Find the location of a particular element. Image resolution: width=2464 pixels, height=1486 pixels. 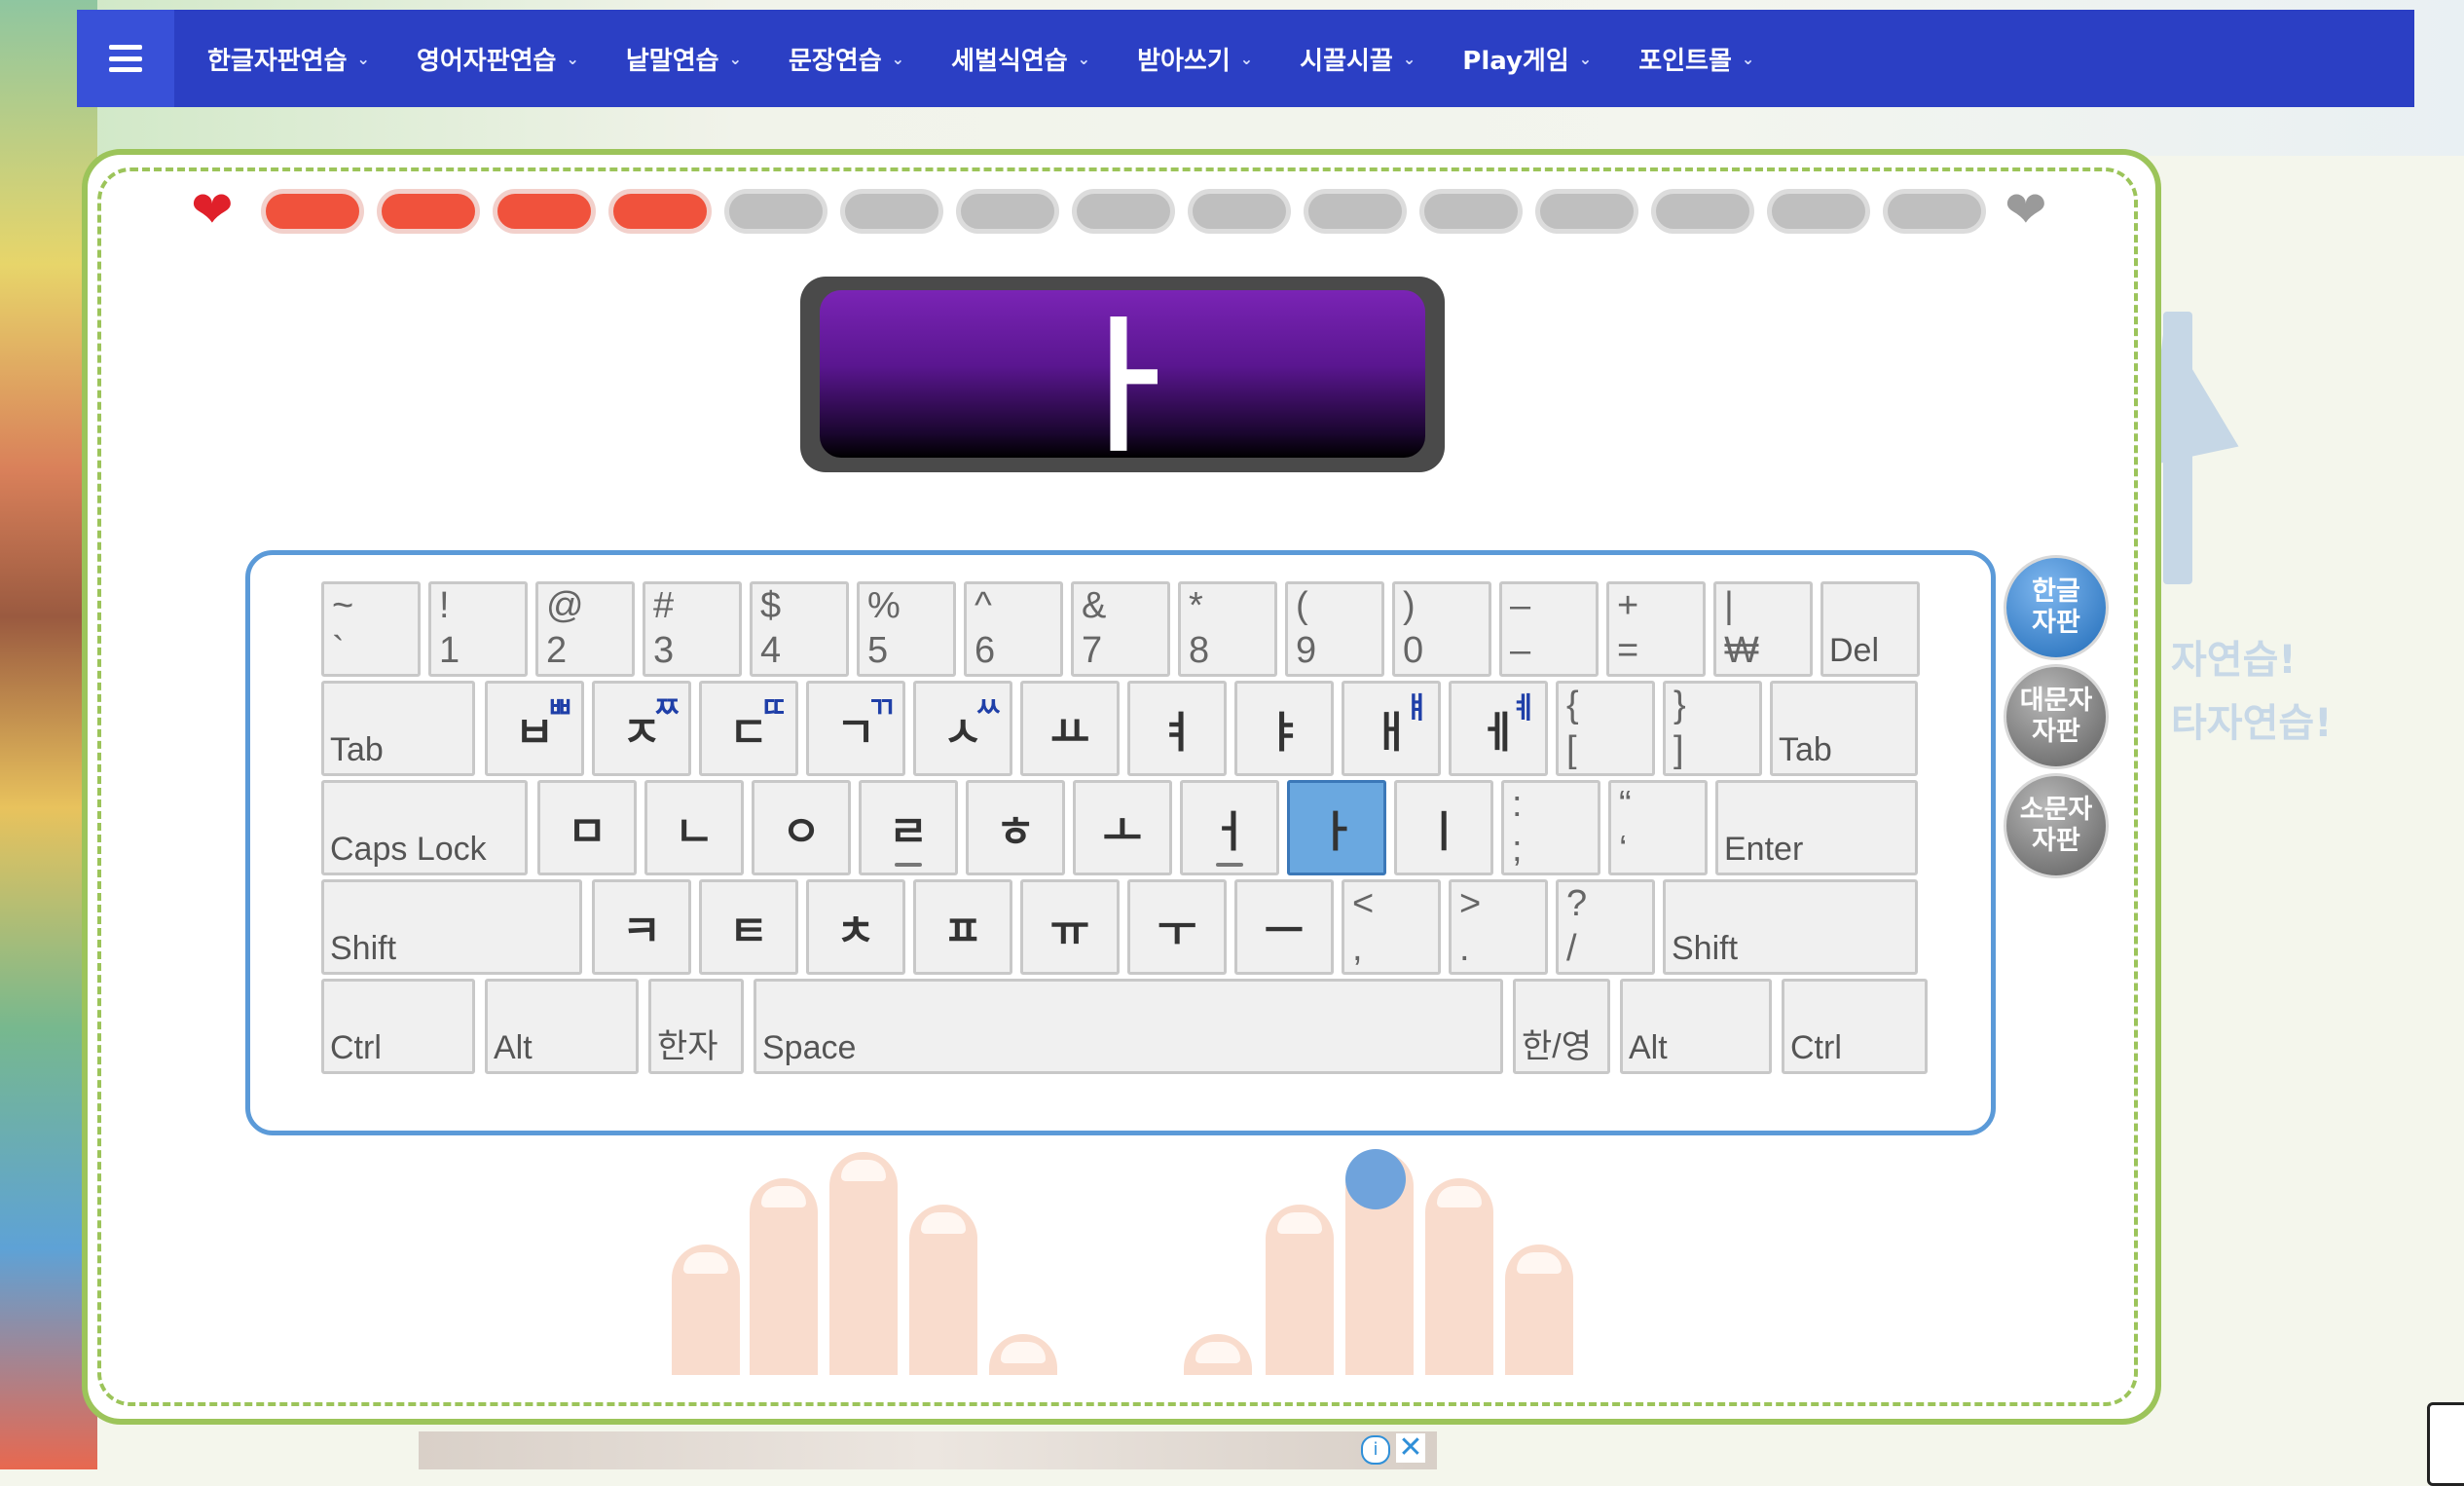

nav-item-hangul-keyboard: 한글자판연습 ⌄ is located at coordinates (289, 59).